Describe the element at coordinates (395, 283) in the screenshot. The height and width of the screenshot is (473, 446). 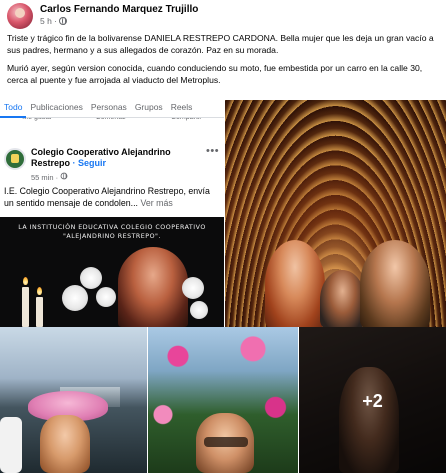
I see `person-right` at that location.